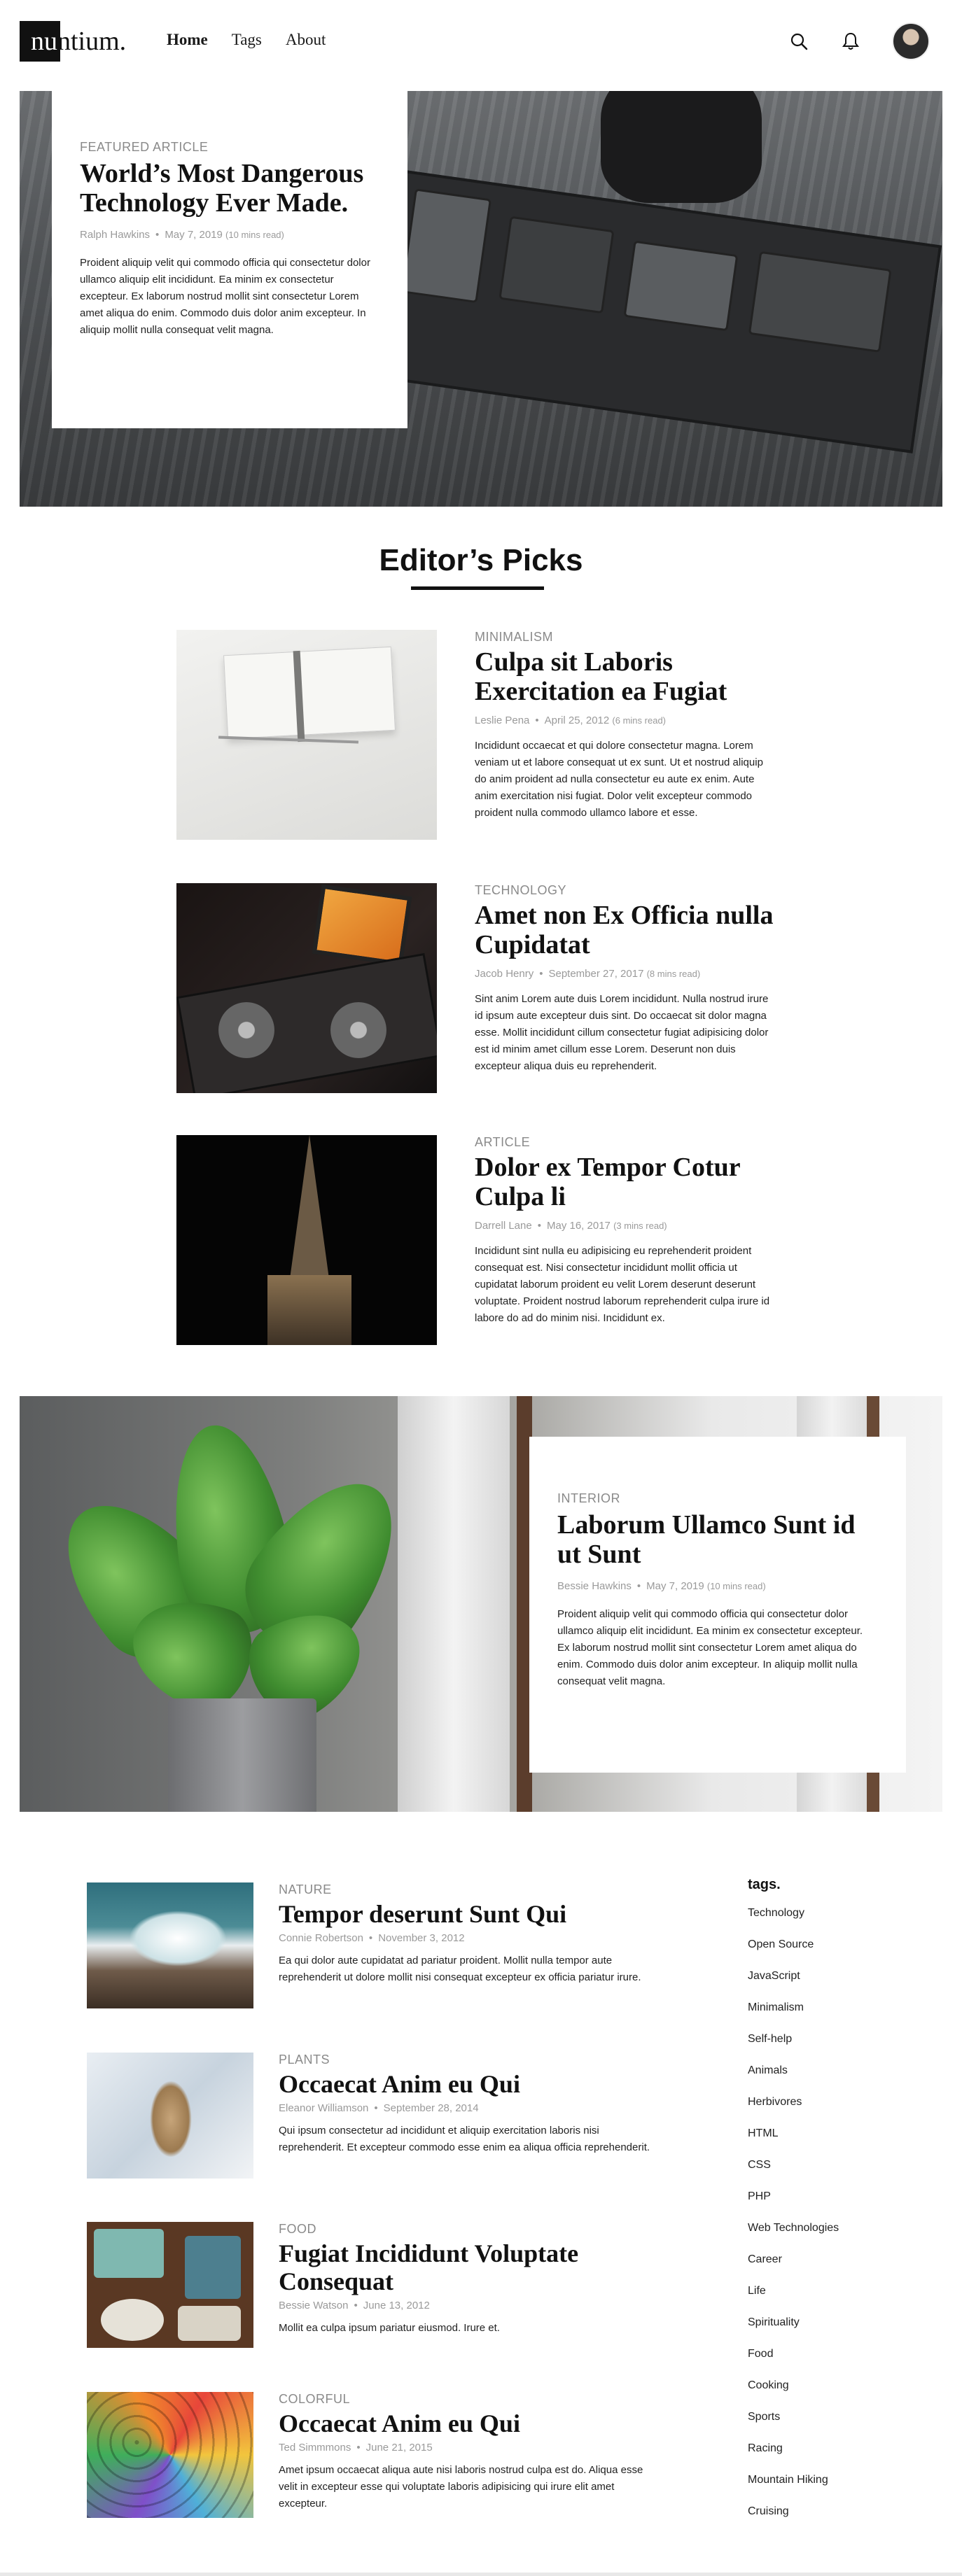  I want to click on tag-link: Food, so click(825, 2362).